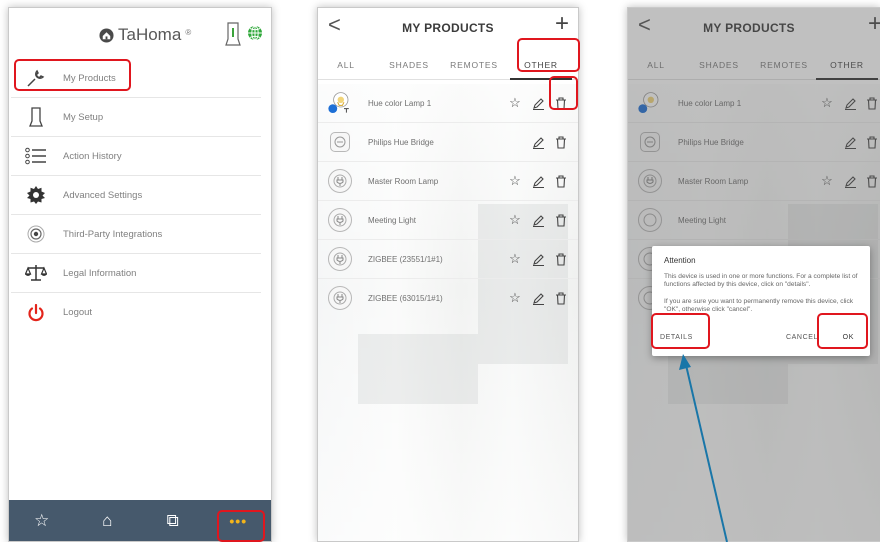 This screenshot has width=880, height=542. Describe the element at coordinates (703, 448) in the screenshot. I see `pointer-arrow` at that location.